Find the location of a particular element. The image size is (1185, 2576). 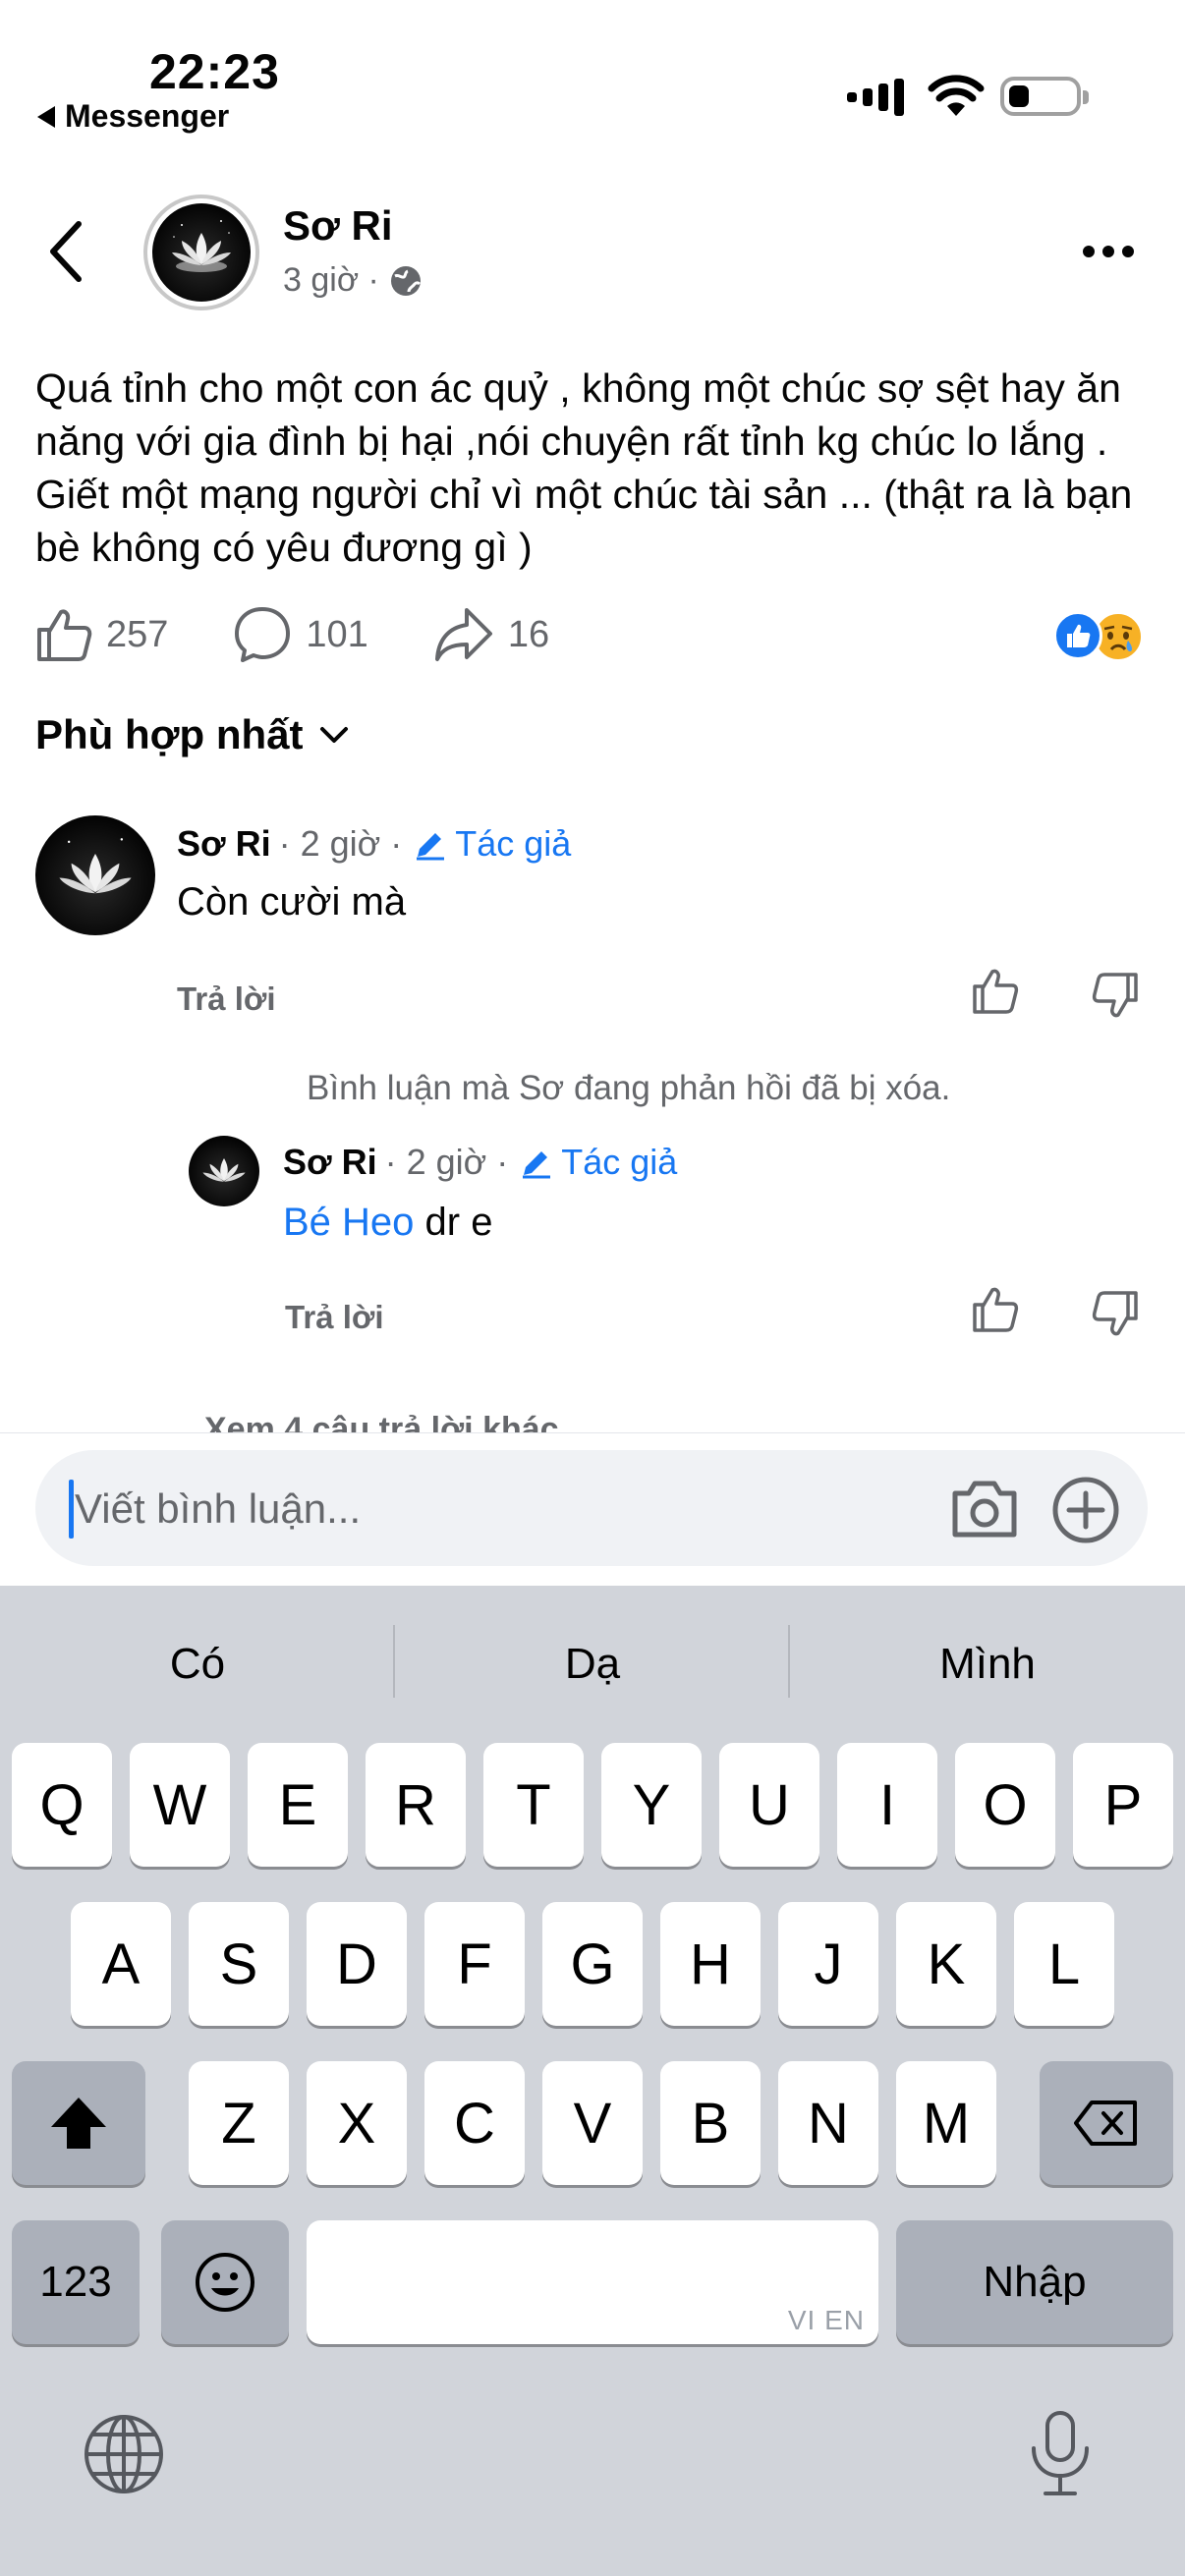

shift-arrow-icon is located at coordinates (78, 2123).